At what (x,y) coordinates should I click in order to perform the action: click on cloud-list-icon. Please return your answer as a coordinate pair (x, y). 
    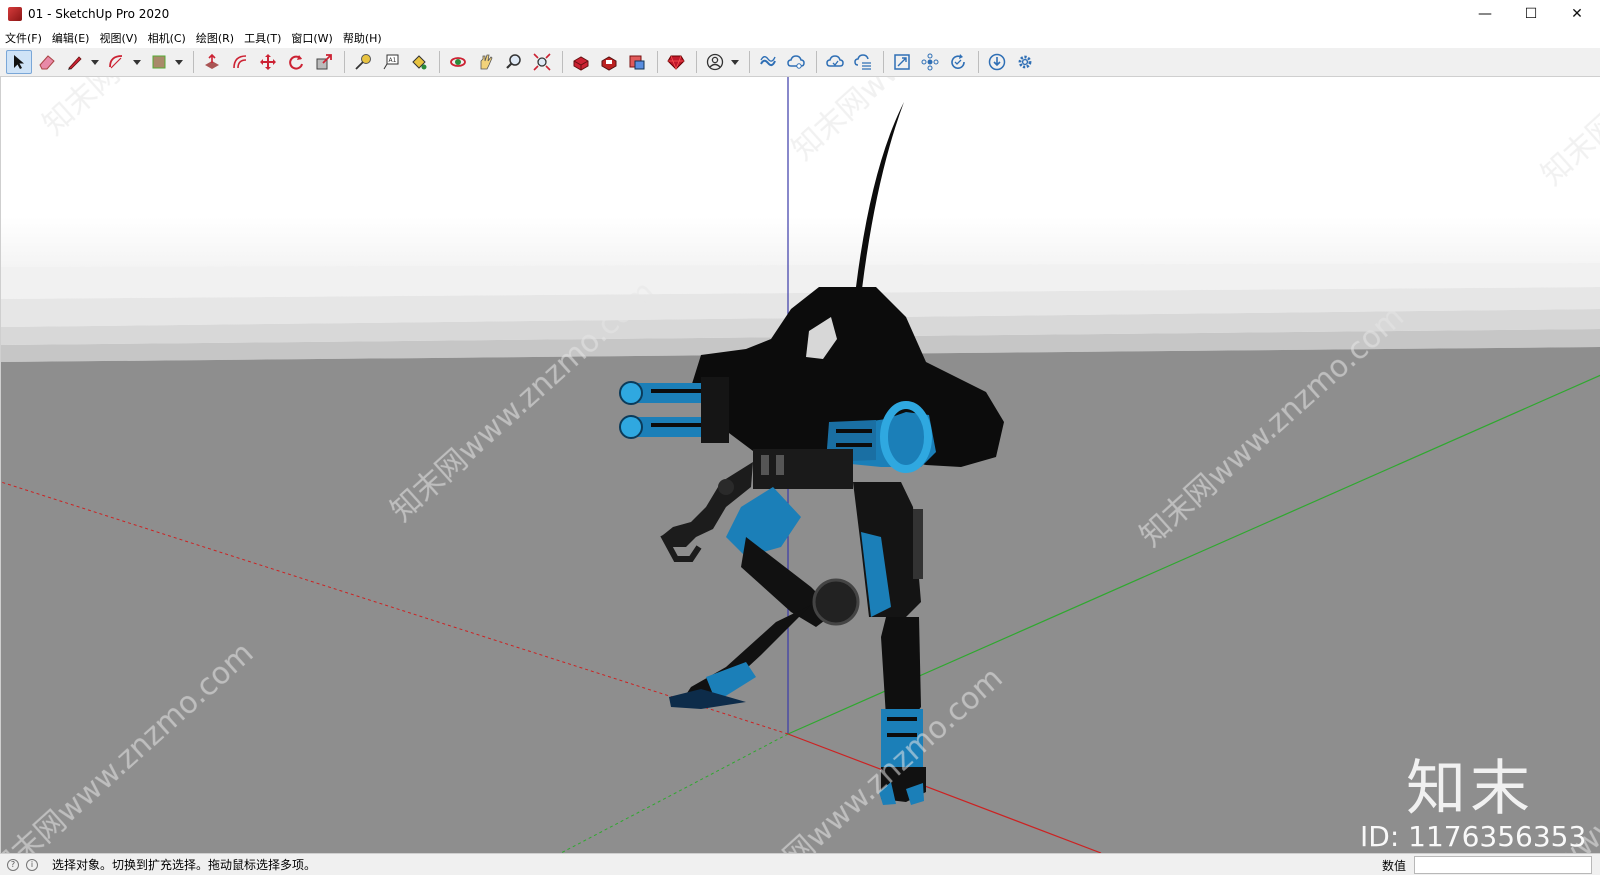
    Looking at the image, I should click on (862, 62).